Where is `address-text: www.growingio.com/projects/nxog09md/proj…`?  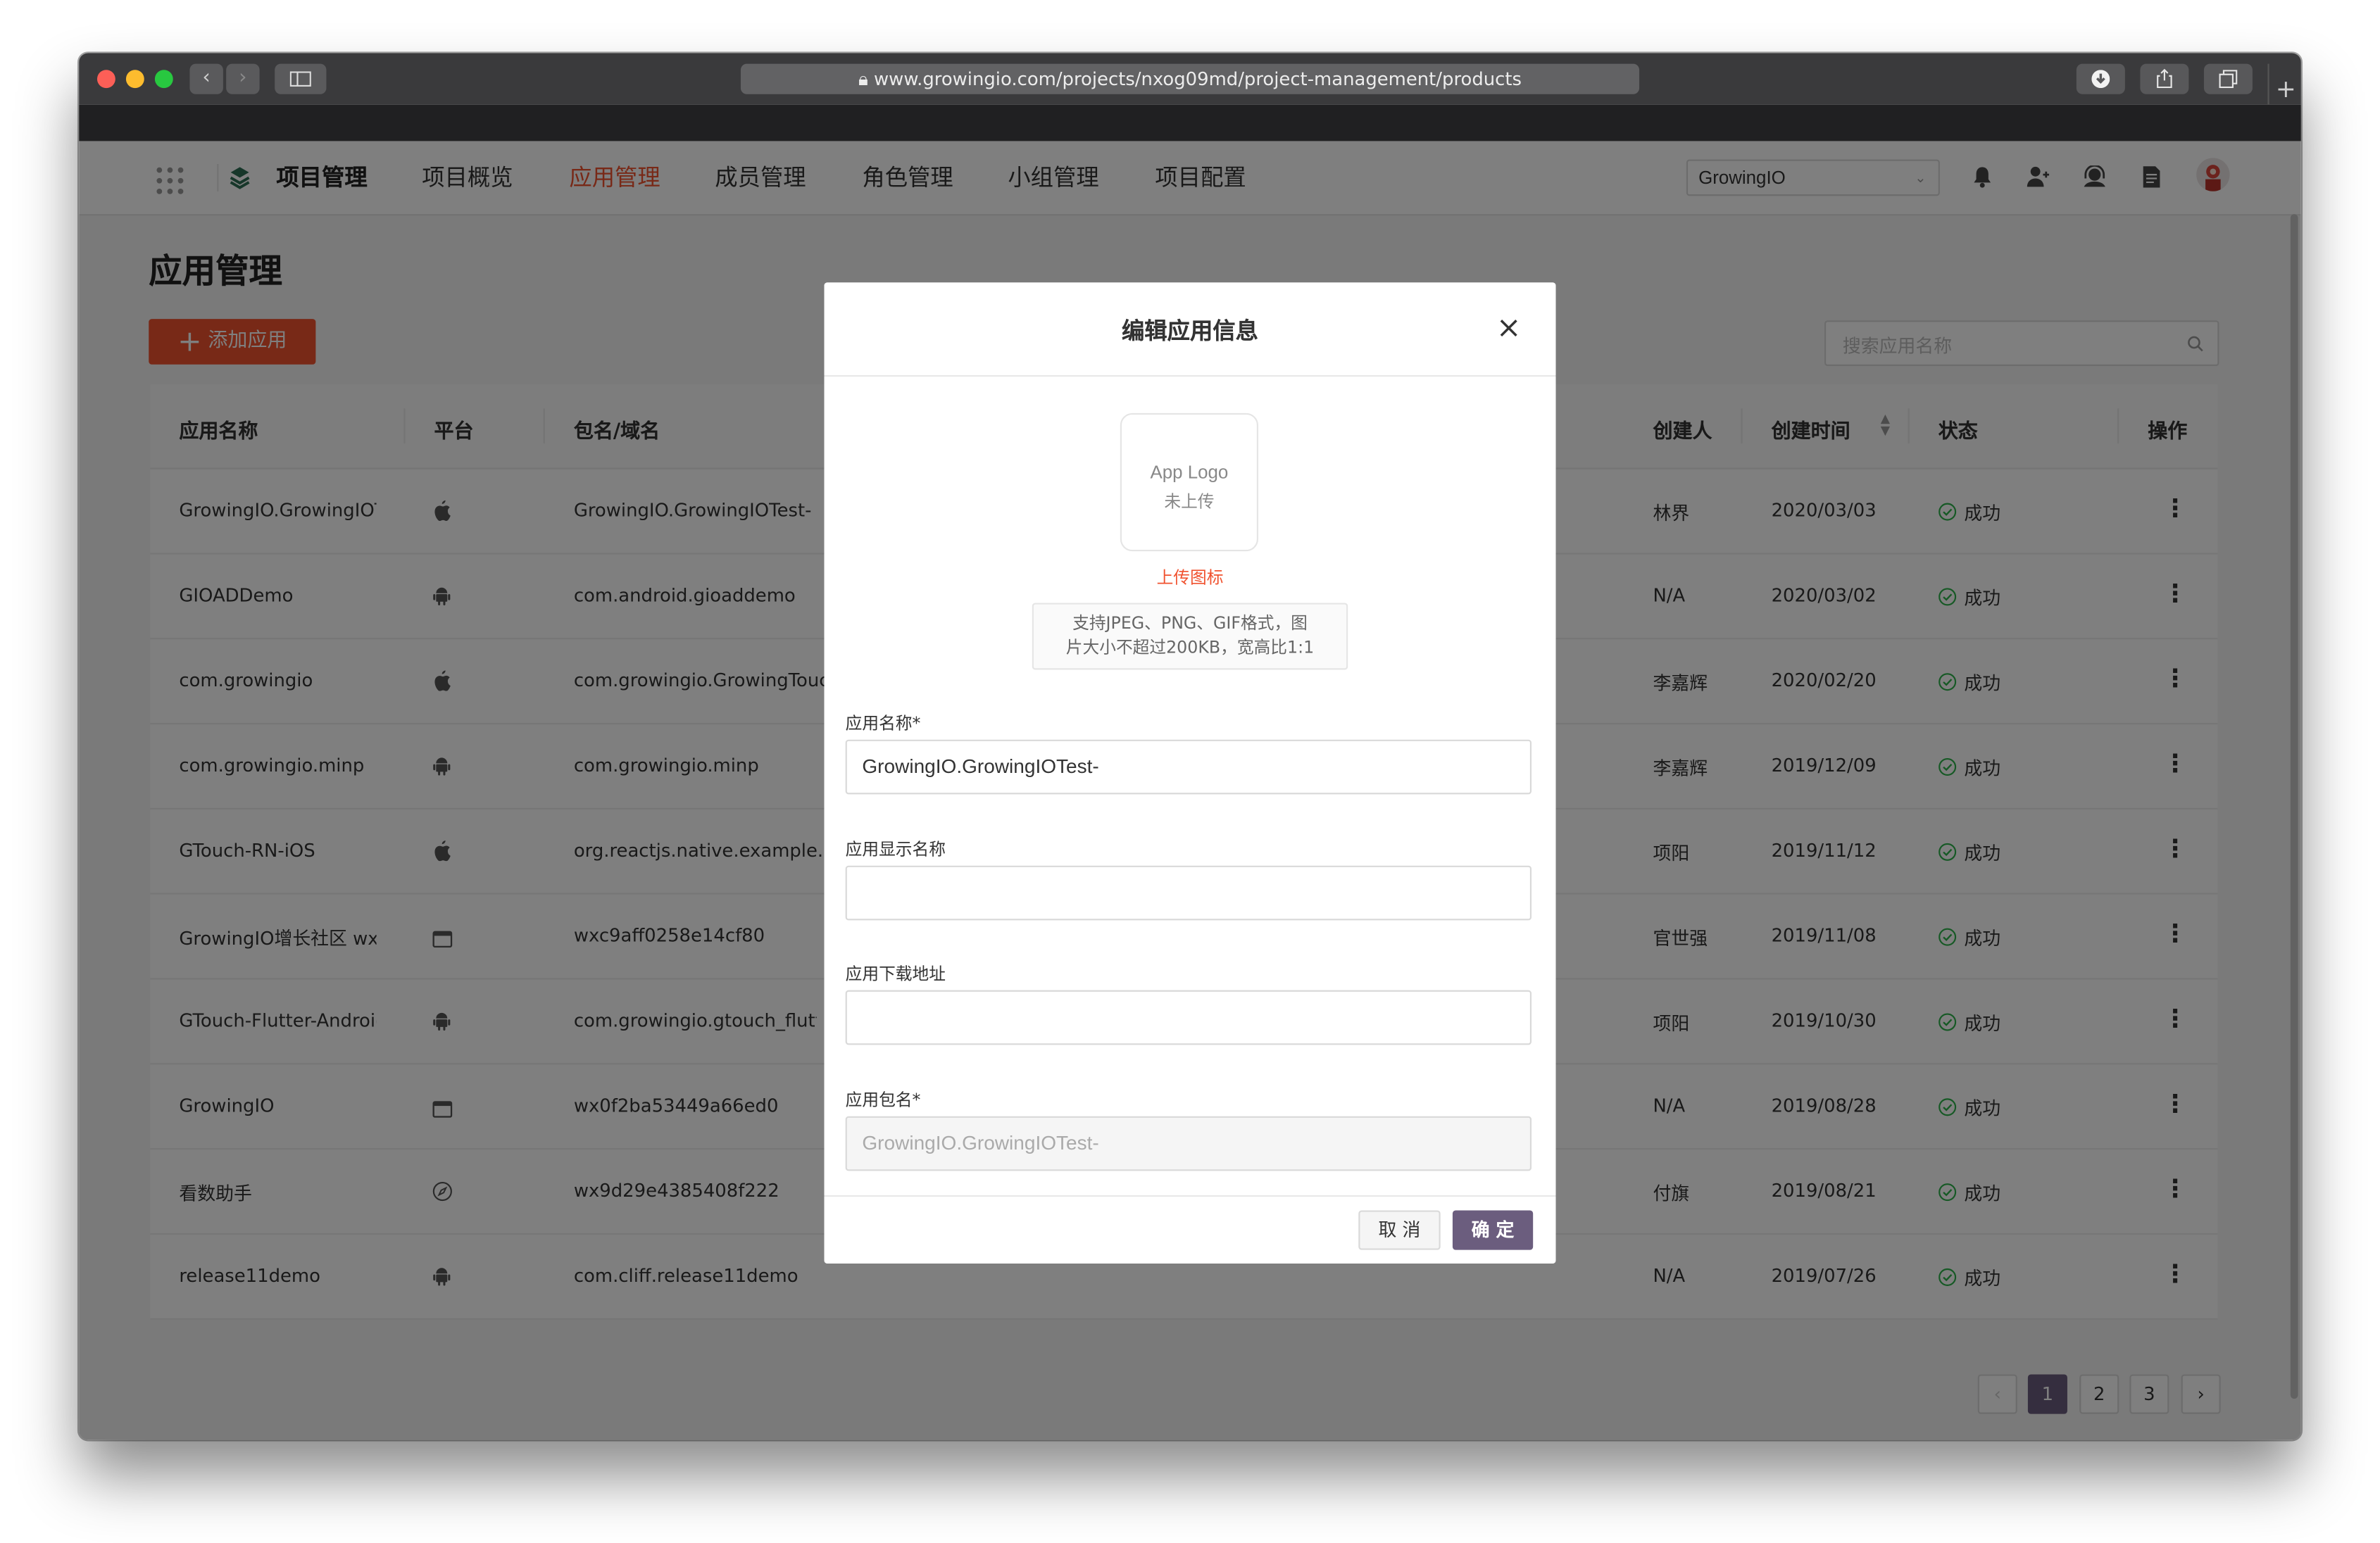
address-text: www.growingio.com/projects/nxog09md/proj… is located at coordinates (1198, 79).